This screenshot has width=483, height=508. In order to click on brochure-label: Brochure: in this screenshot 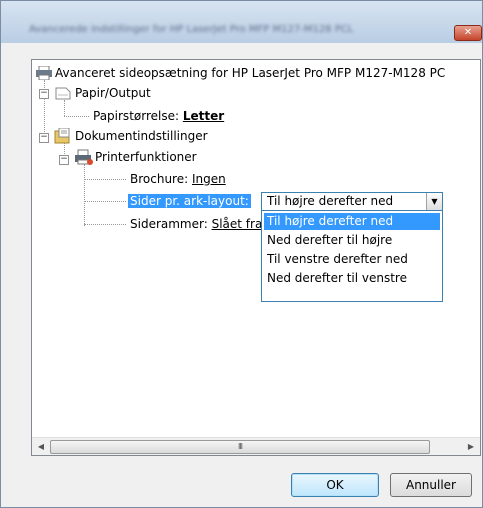, I will do `click(159, 179)`.